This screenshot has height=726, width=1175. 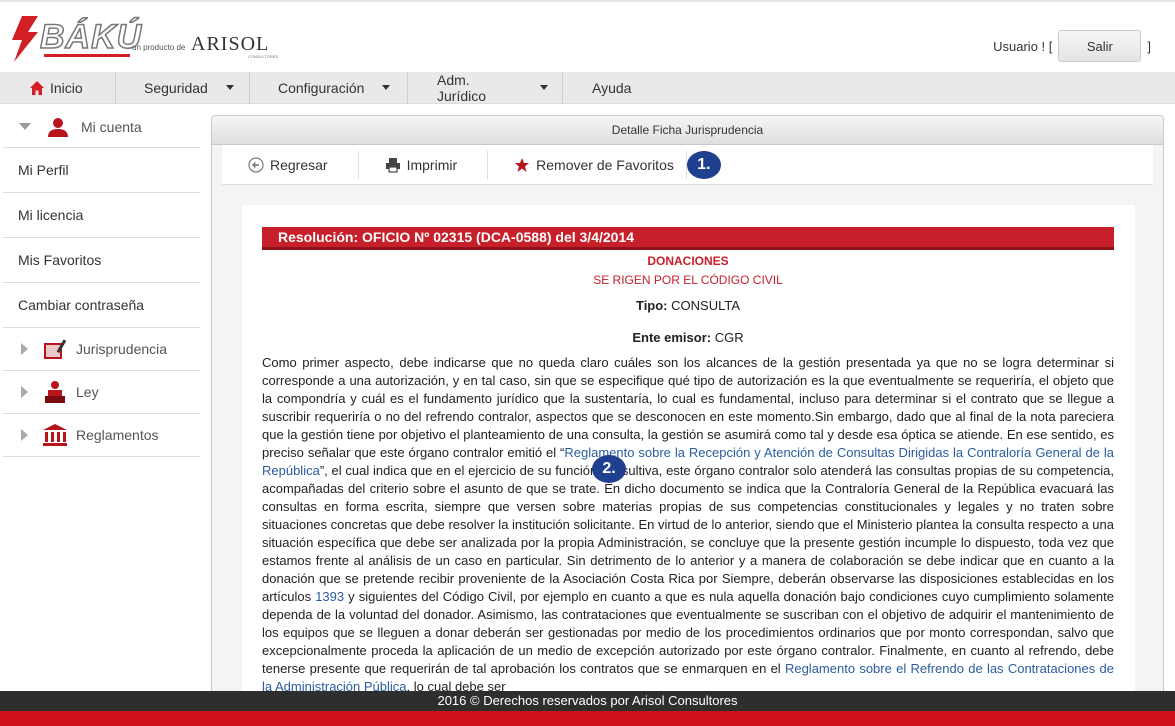 I want to click on remove-favorite-button: Remover de Favoritos, so click(x=587, y=164).